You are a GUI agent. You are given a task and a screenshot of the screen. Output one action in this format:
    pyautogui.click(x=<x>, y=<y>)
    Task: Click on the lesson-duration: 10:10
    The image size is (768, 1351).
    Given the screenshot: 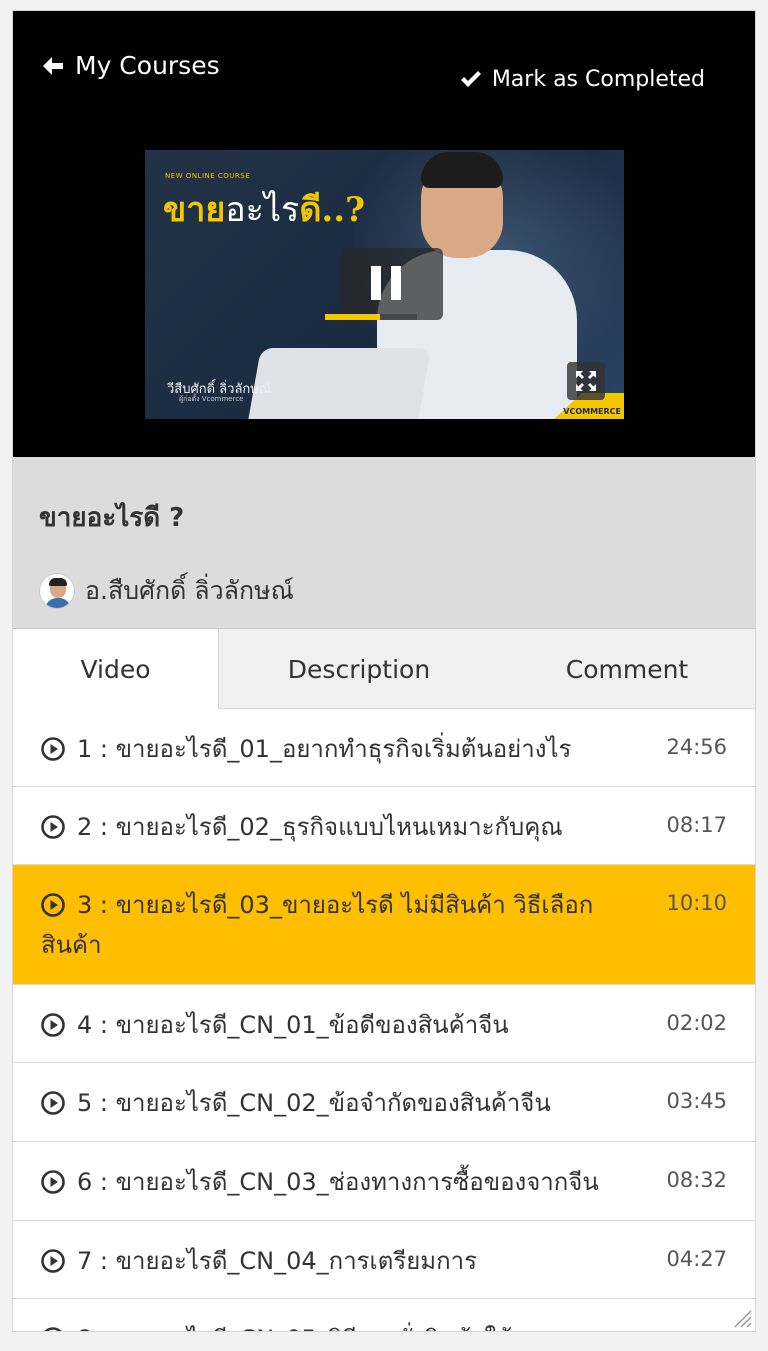 What is the action you would take?
    pyautogui.click(x=696, y=903)
    